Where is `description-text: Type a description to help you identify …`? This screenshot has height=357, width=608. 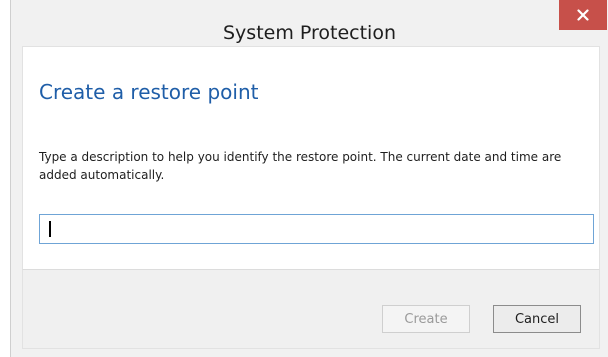 description-text: Type a description to help you identify … is located at coordinates (300, 166).